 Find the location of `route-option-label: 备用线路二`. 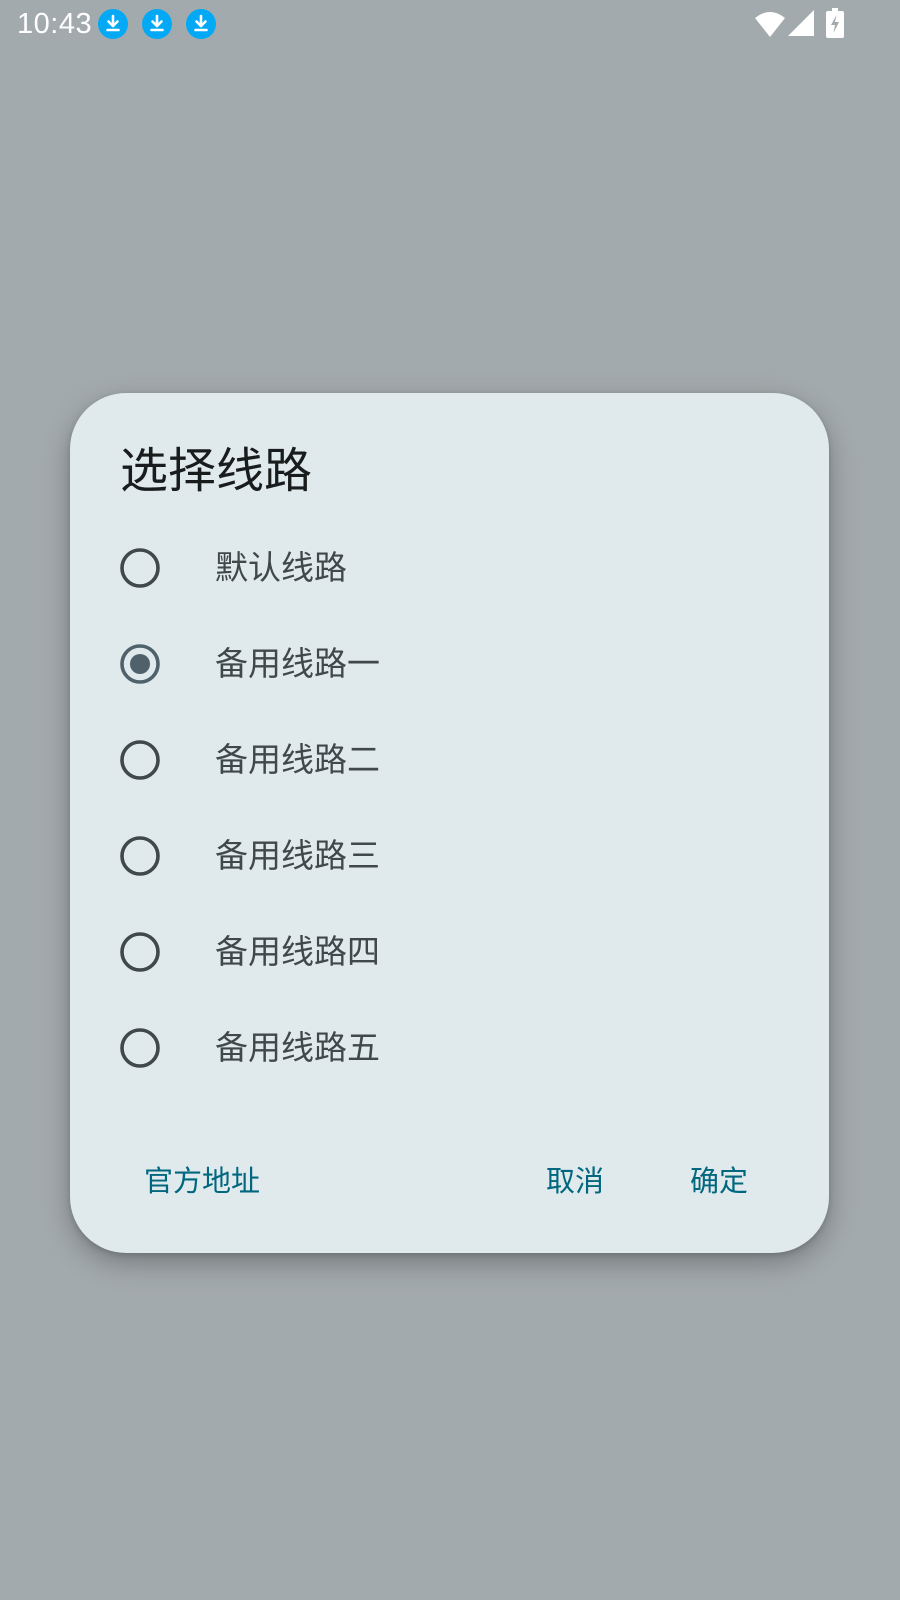

route-option-label: 备用线路二 is located at coordinates (297, 759).